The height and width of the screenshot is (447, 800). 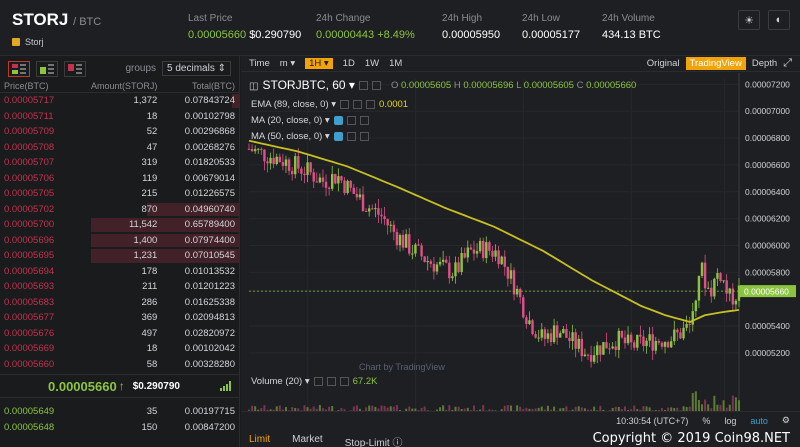 I want to click on depth-tab: Depth, so click(x=764, y=63).